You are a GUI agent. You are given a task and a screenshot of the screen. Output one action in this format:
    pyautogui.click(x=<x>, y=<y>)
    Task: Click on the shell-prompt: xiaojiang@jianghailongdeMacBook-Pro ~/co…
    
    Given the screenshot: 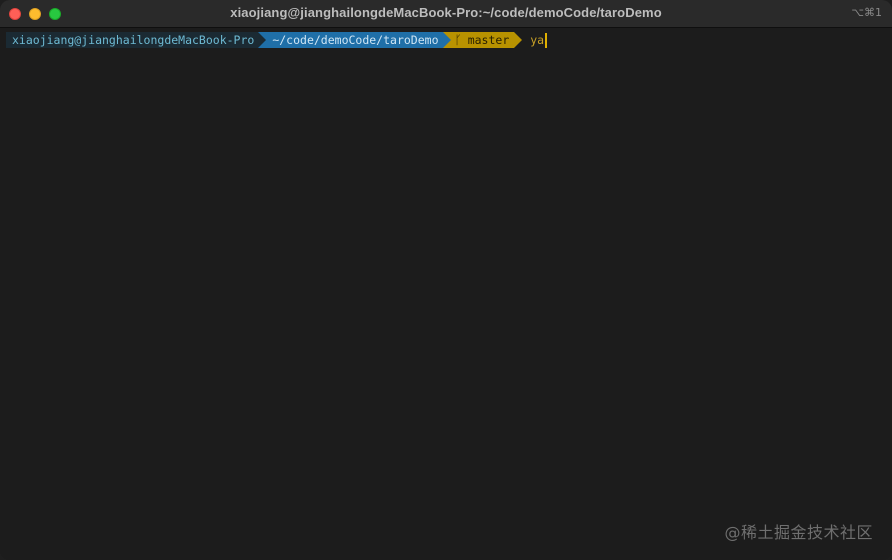 What is the action you would take?
    pyautogui.click(x=277, y=40)
    